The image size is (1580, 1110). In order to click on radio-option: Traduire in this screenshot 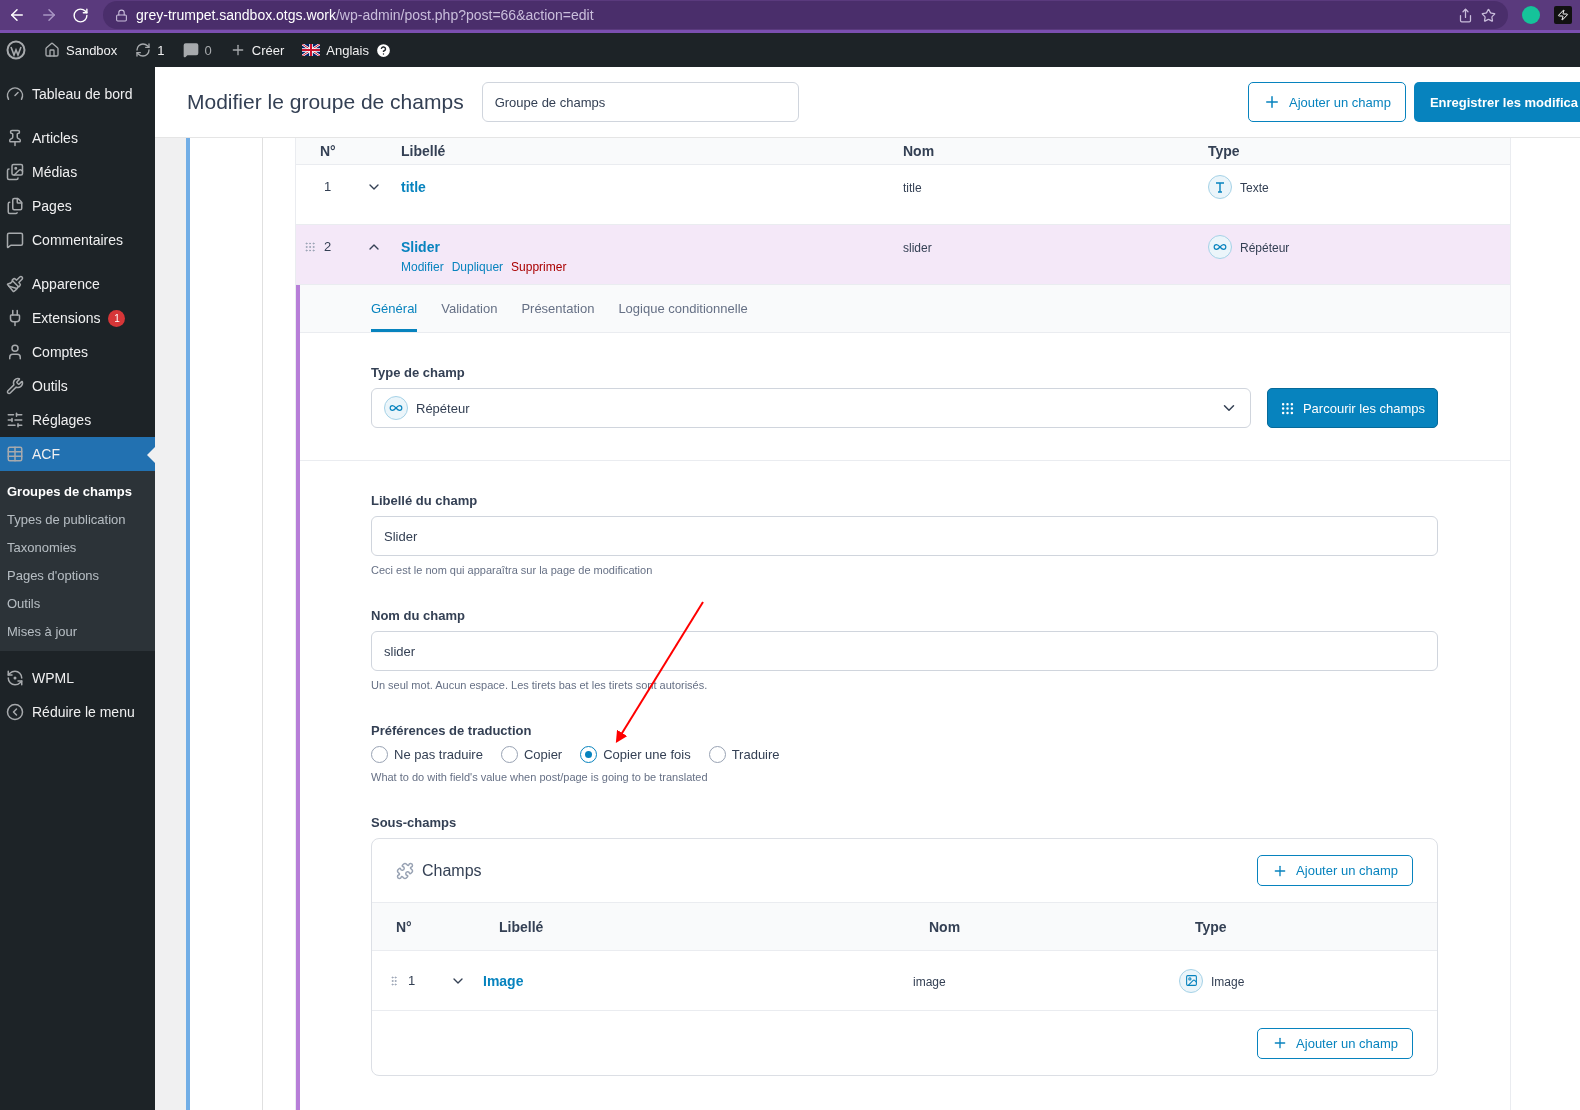, I will do `click(744, 754)`.